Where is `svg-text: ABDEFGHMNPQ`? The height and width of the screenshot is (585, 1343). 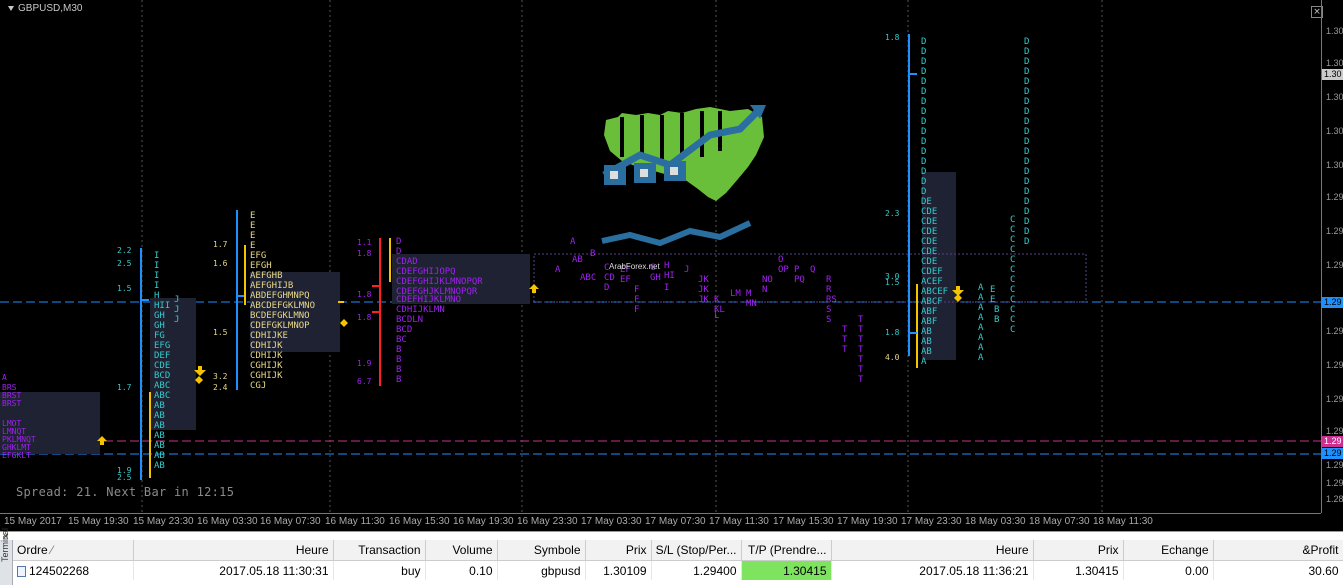
svg-text: ABDEFGHMNPQ is located at coordinates (280, 296).